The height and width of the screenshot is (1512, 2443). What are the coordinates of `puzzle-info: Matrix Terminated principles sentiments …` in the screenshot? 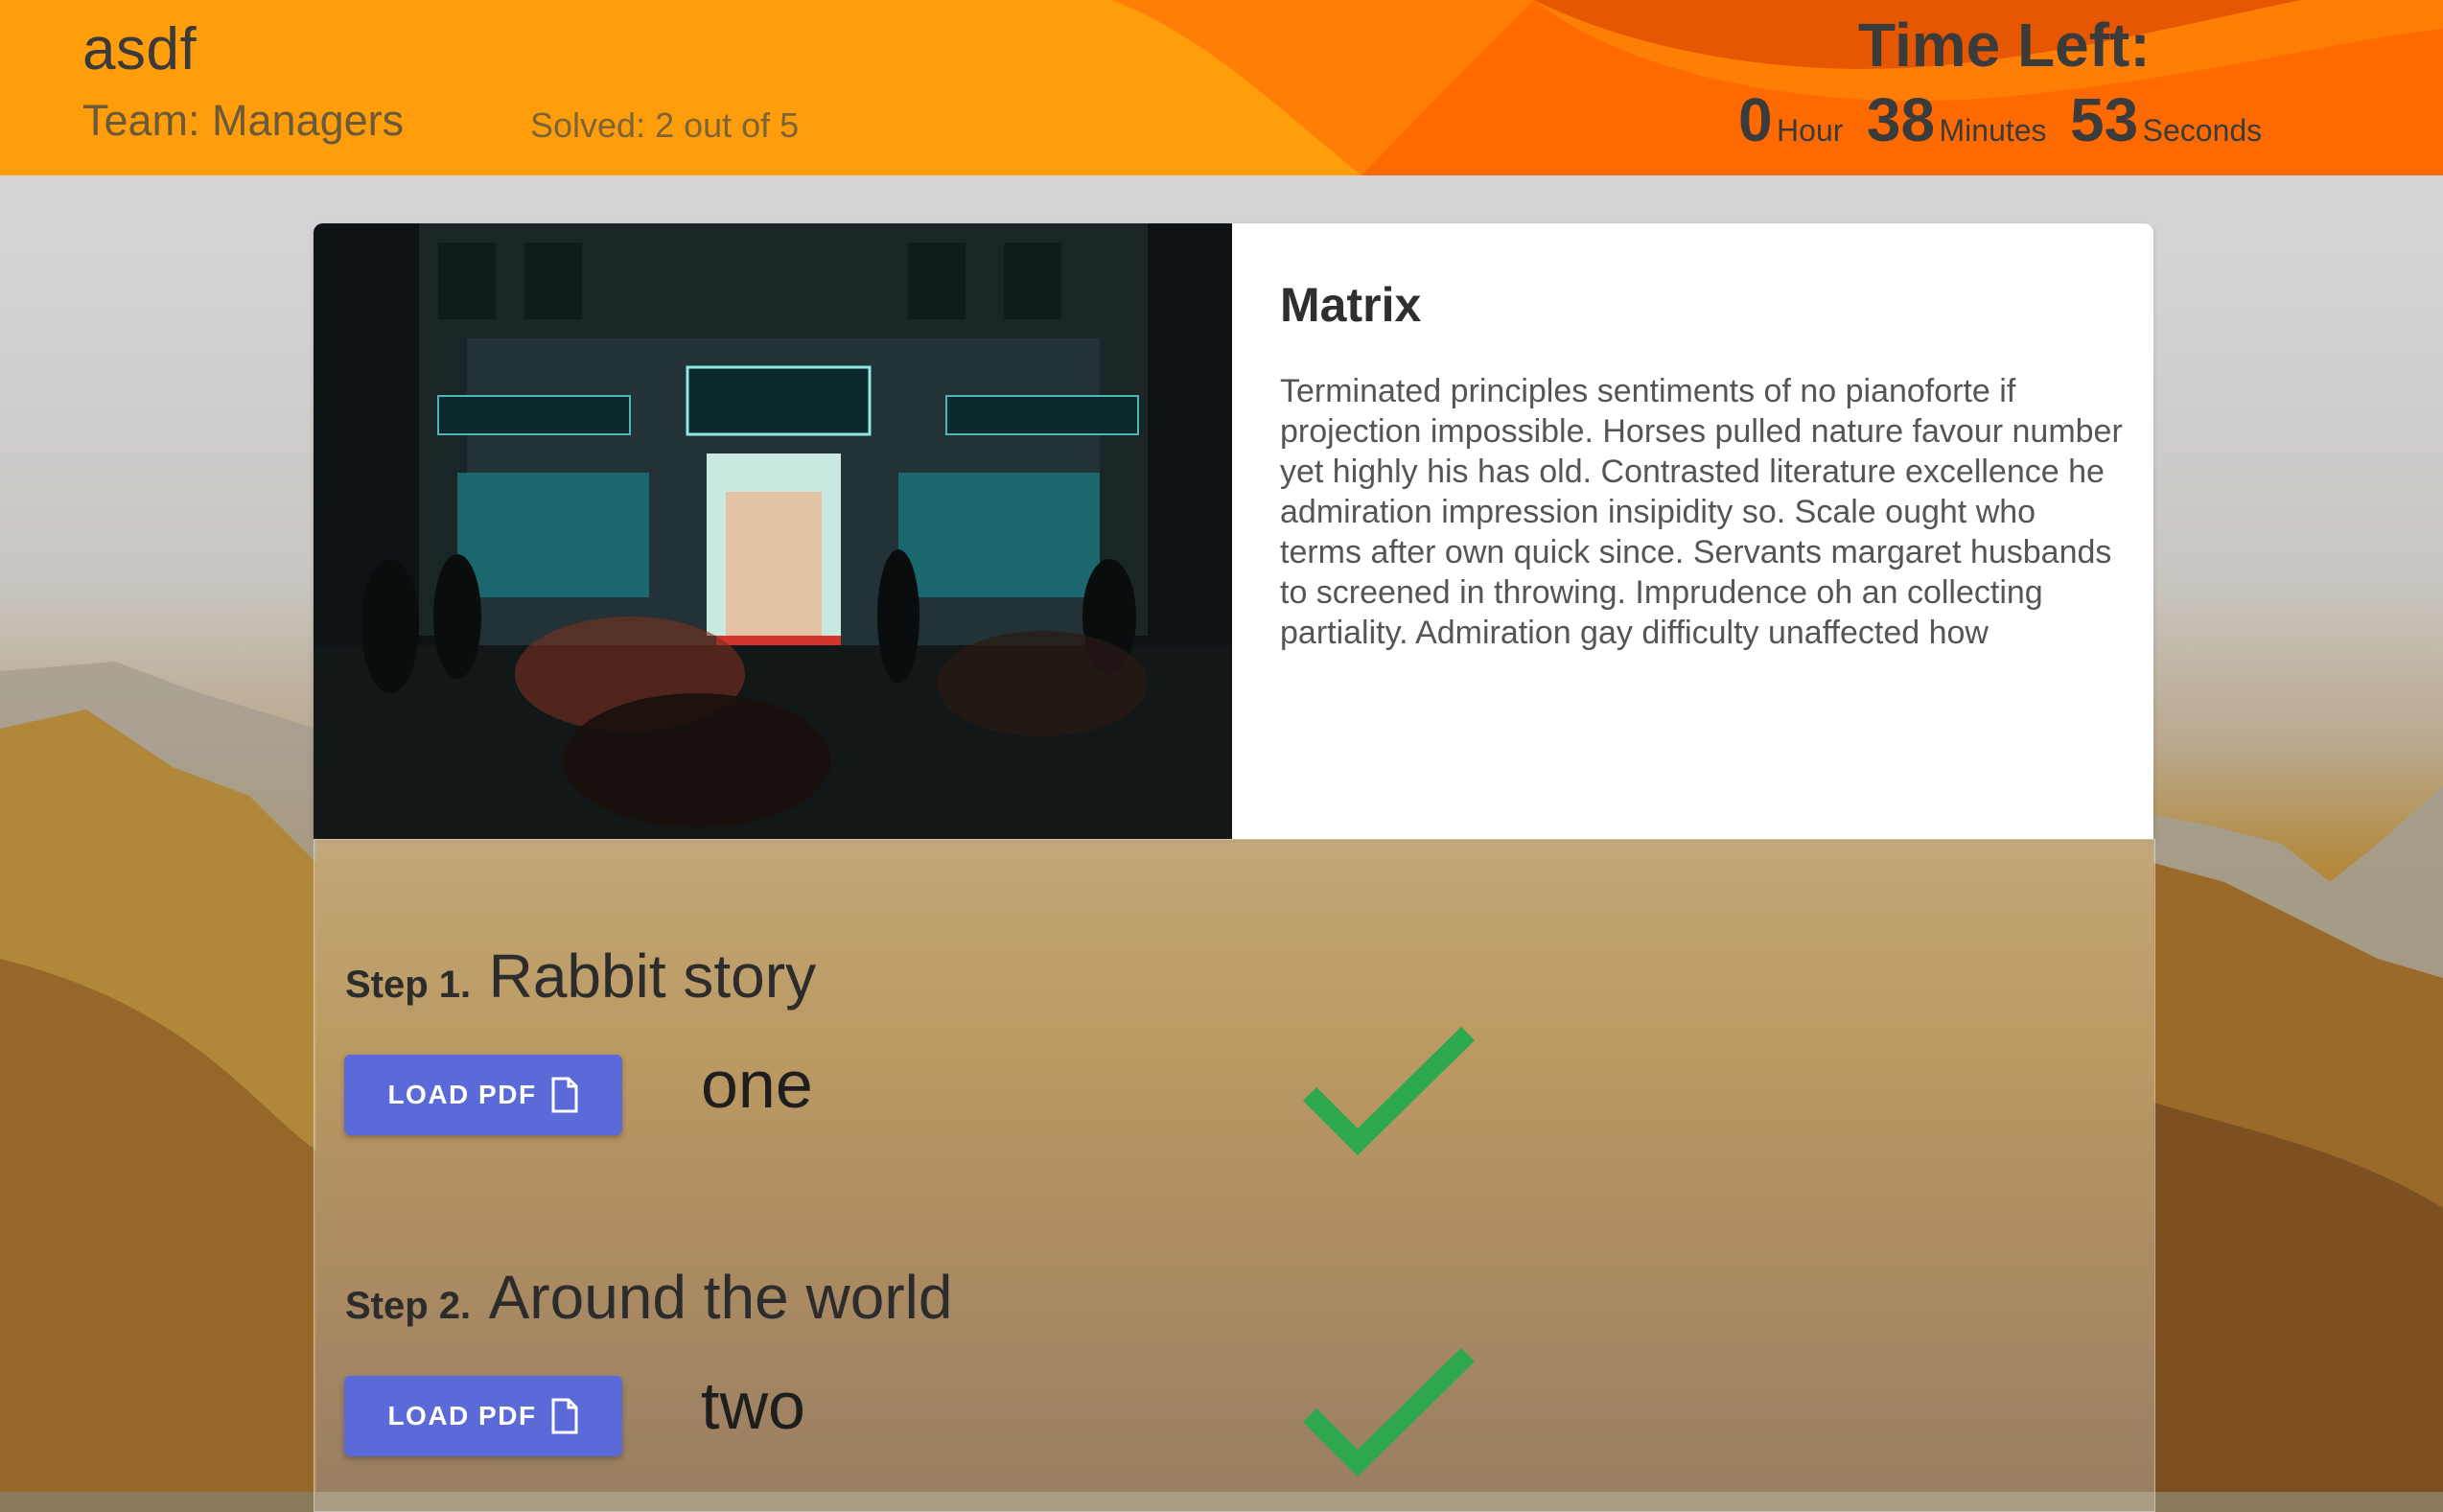 It's located at (1702, 465).